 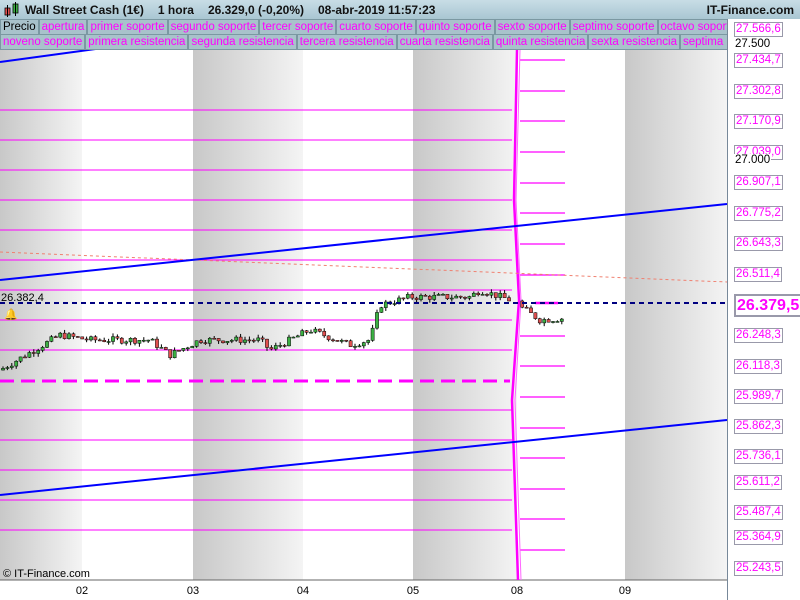 I want to click on legend-item: cuarta resistencia, so click(x=444, y=42).